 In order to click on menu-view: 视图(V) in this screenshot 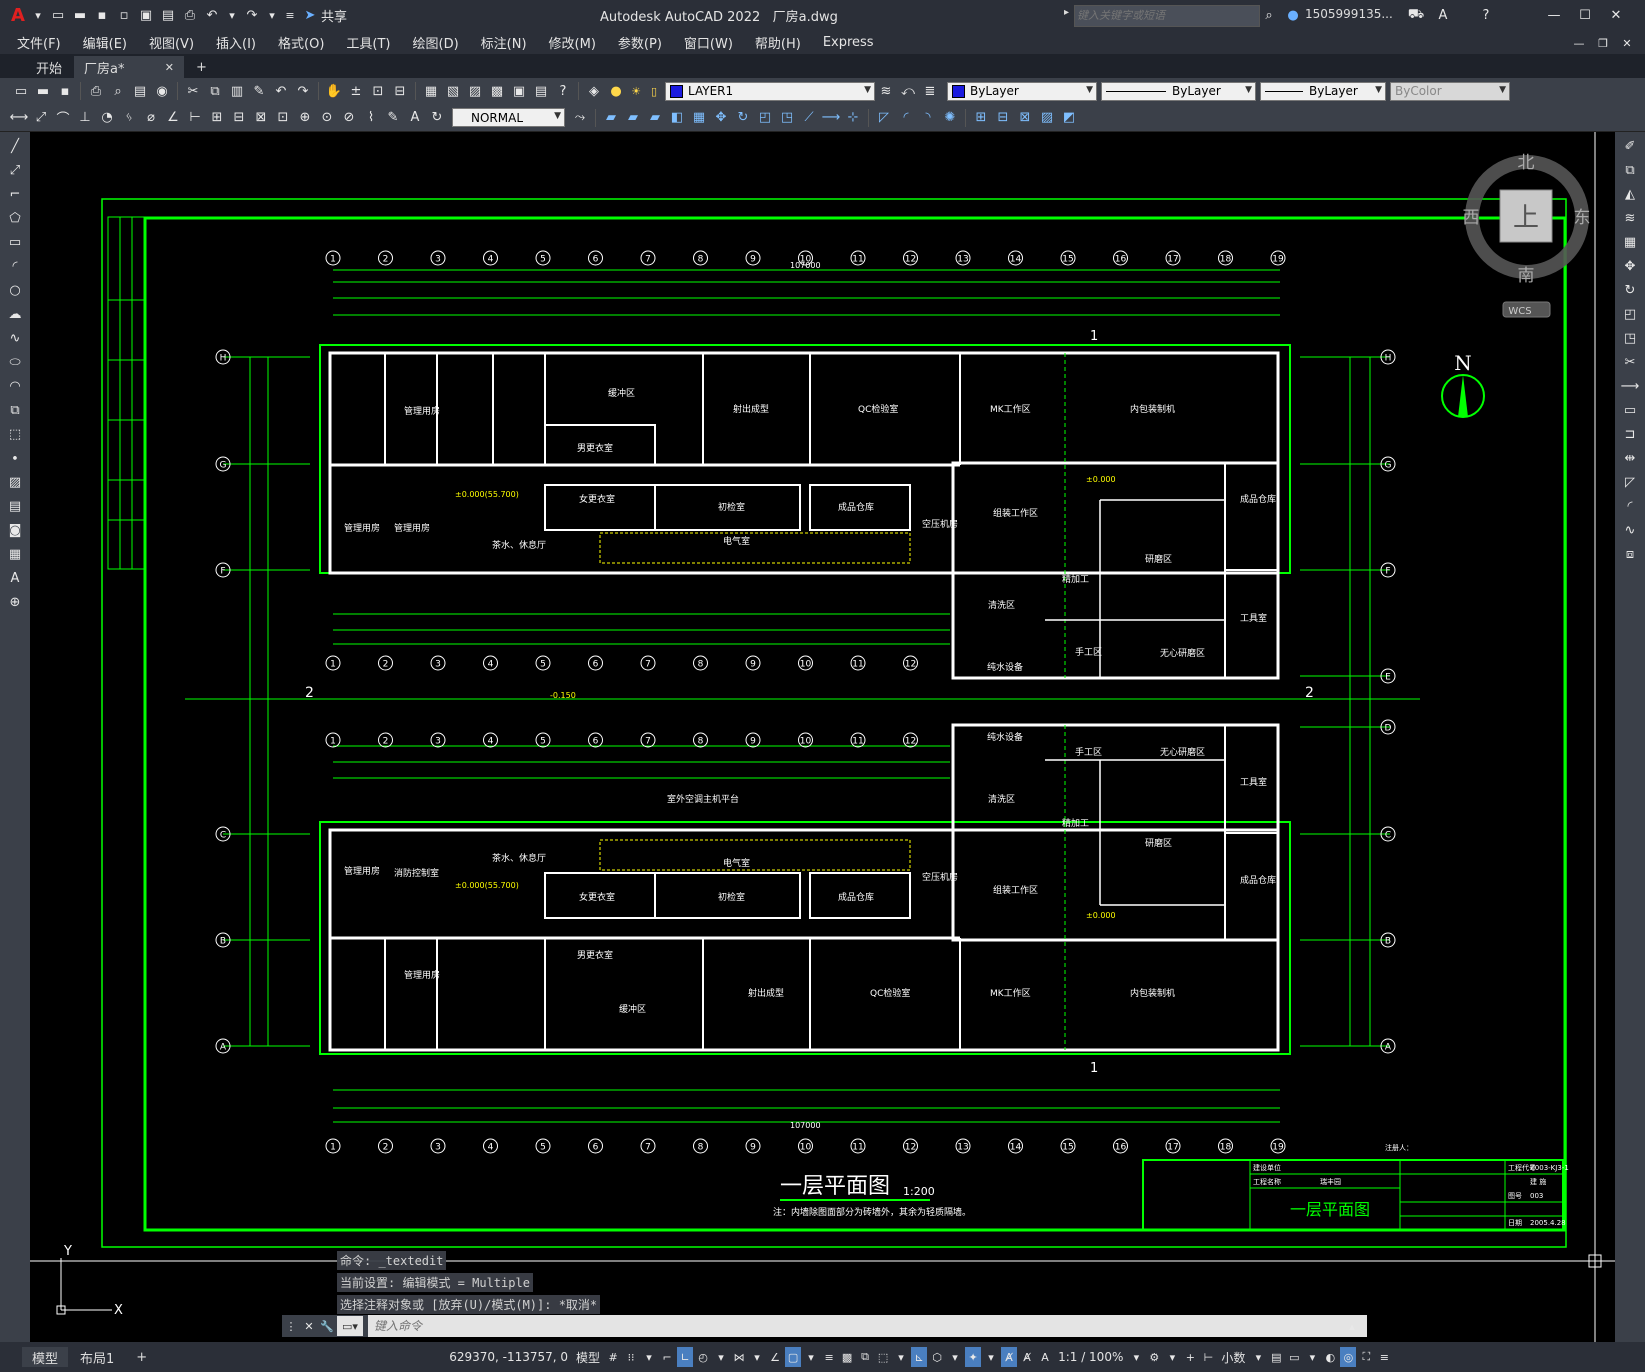, I will do `click(171, 42)`.